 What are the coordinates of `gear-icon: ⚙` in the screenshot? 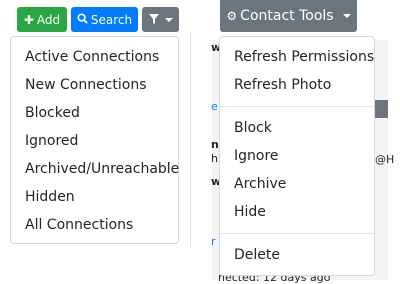 It's located at (232, 16).